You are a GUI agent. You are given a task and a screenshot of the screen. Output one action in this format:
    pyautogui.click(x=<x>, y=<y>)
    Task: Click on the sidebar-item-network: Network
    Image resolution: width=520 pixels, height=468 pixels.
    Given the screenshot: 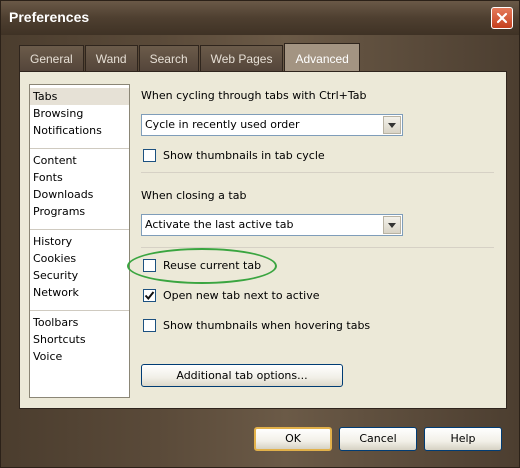 What is the action you would take?
    pyautogui.click(x=79, y=292)
    